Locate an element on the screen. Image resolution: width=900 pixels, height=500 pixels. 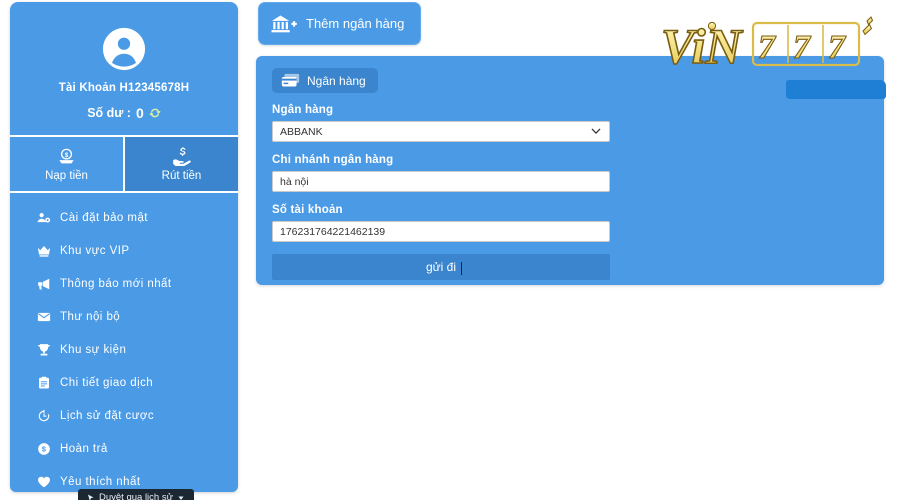
caret-icon is located at coordinates (181, 497).